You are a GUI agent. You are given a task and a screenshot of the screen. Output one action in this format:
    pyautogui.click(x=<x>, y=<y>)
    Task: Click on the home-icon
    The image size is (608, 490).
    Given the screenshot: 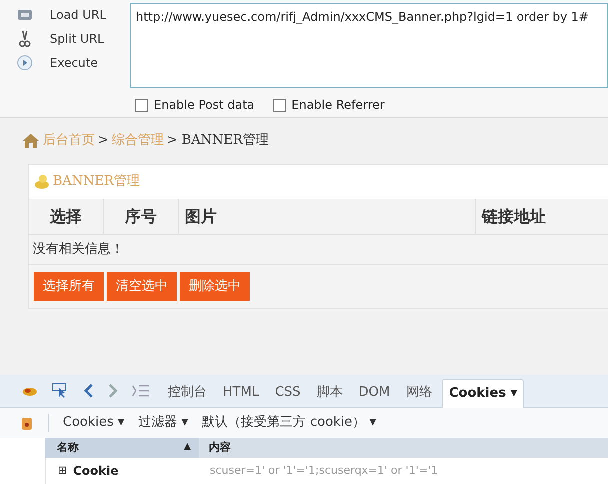 What is the action you would take?
    pyautogui.click(x=31, y=141)
    